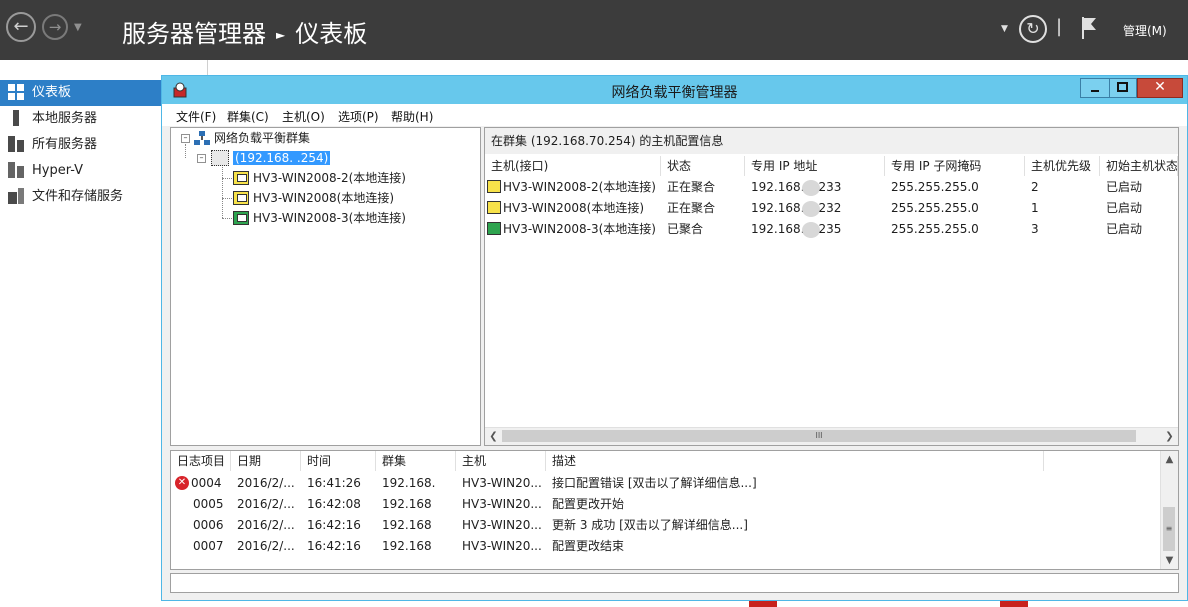 The image size is (1188, 607). I want to click on page-title: 服务器管理器 ► 仪表板, so click(244, 31).